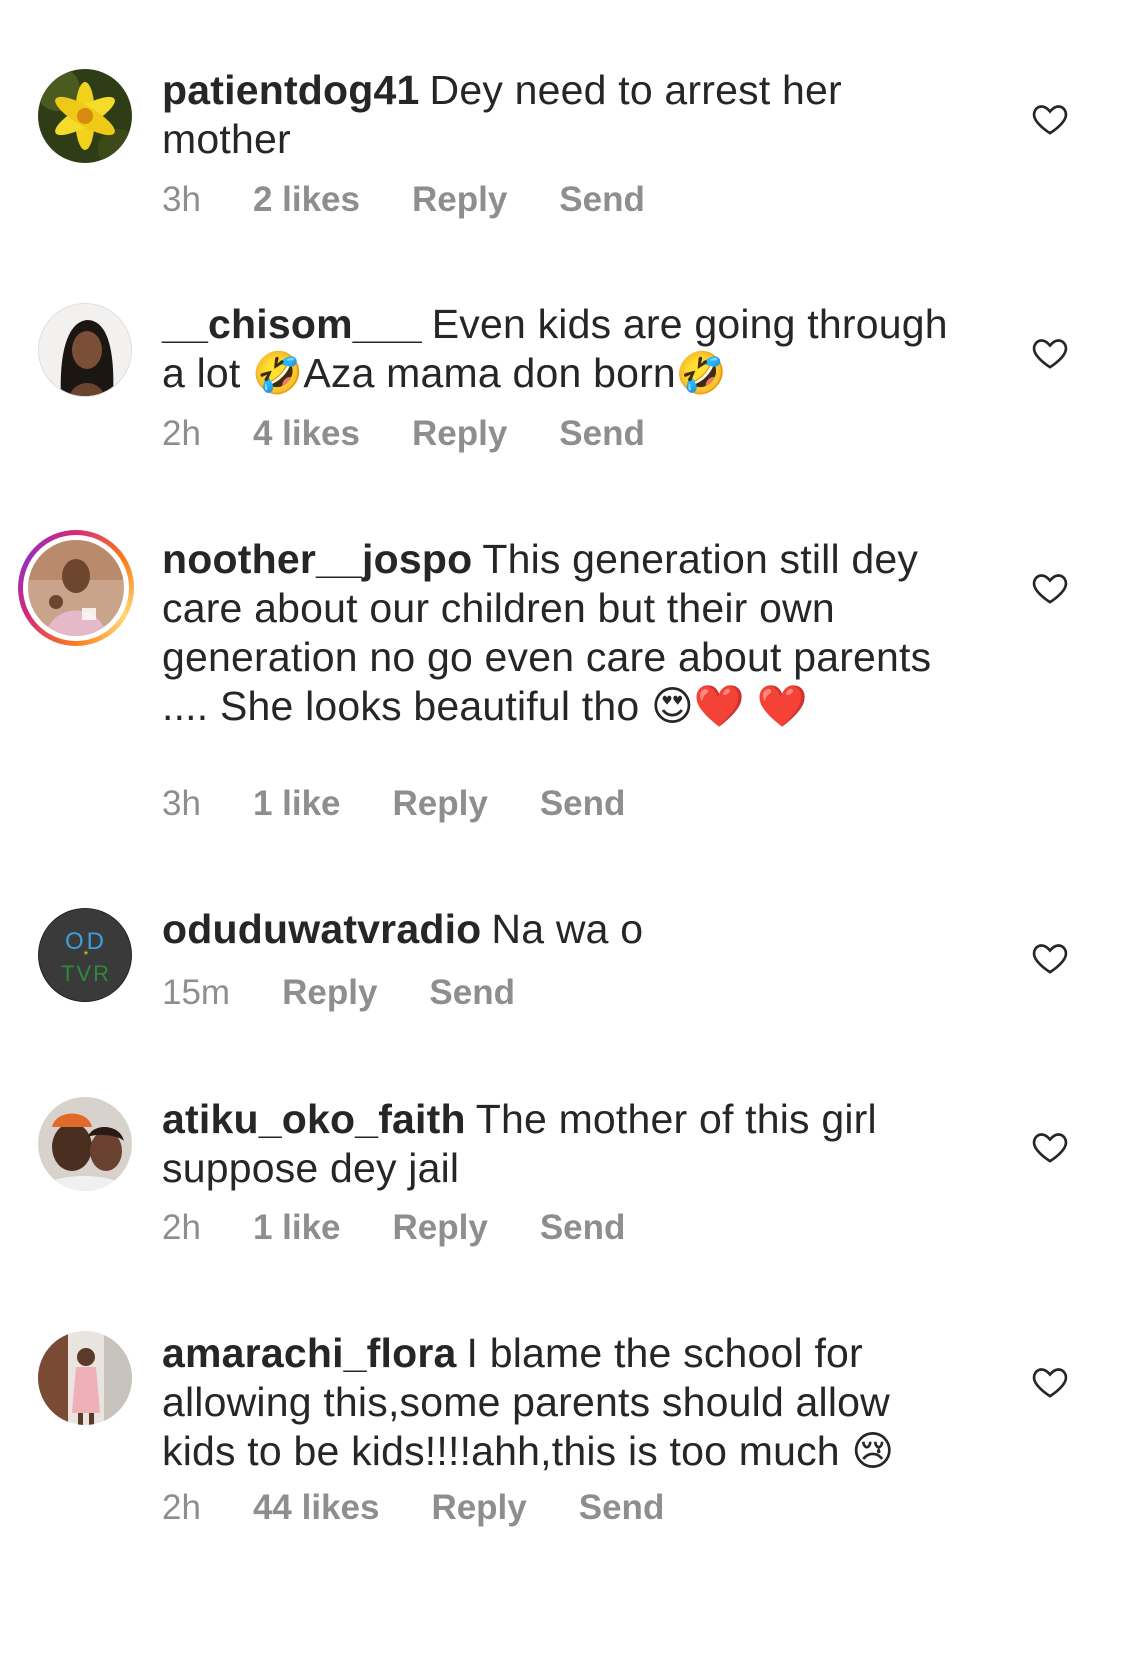  I want to click on avatar-story-ring, so click(76, 588).